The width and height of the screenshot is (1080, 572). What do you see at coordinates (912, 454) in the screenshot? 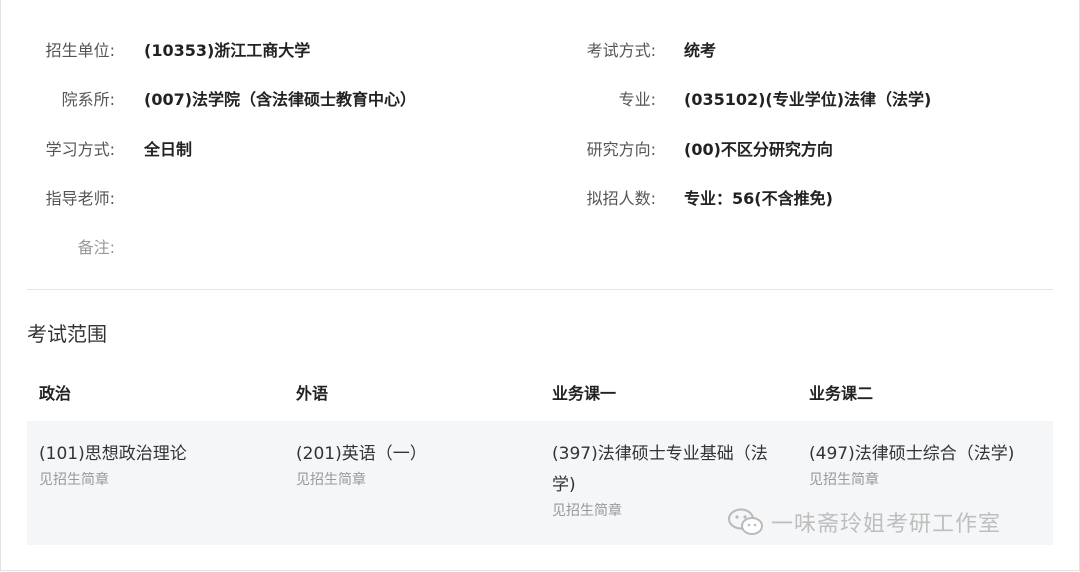
I see `subject-name: (497)法律硕士综合（法学)` at bounding box center [912, 454].